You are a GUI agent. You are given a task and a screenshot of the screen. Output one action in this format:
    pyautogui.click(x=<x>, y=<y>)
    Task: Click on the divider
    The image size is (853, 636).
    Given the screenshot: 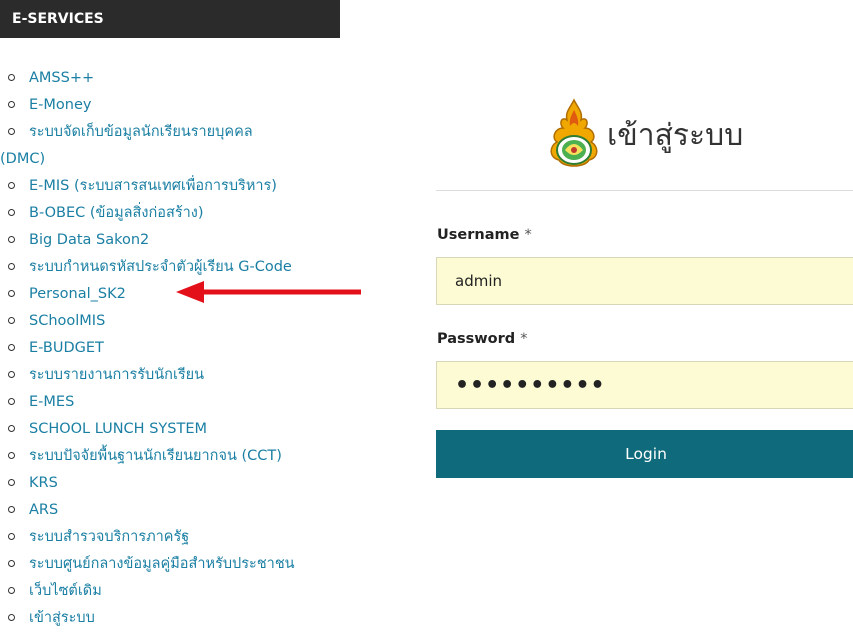 What is the action you would take?
    pyautogui.click(x=644, y=190)
    